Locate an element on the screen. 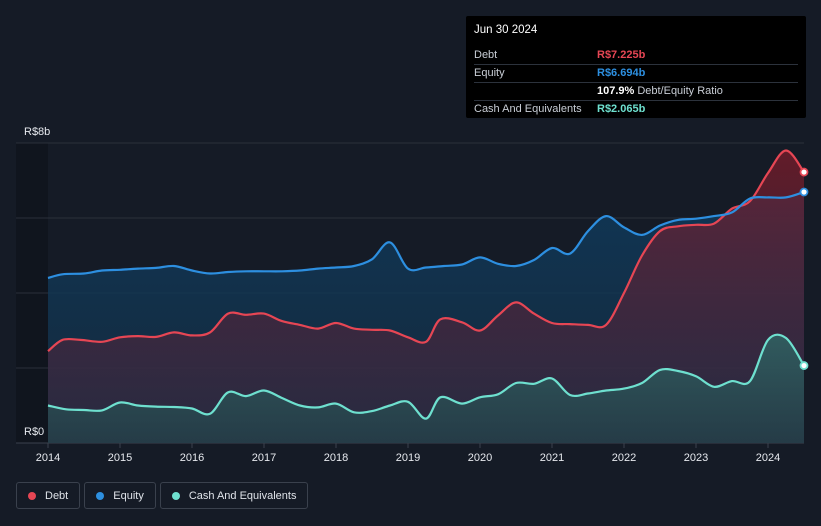  cash-and-equivalents-endpoint-marker is located at coordinates (804, 365).